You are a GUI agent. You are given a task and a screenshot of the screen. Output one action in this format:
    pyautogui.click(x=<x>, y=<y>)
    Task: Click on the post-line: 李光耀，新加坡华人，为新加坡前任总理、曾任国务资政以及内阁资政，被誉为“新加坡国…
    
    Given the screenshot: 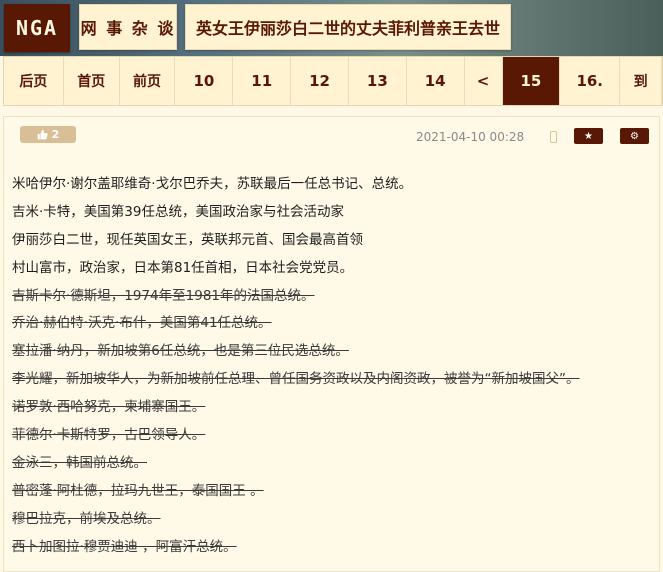 What is the action you would take?
    pyautogui.click(x=296, y=379)
    